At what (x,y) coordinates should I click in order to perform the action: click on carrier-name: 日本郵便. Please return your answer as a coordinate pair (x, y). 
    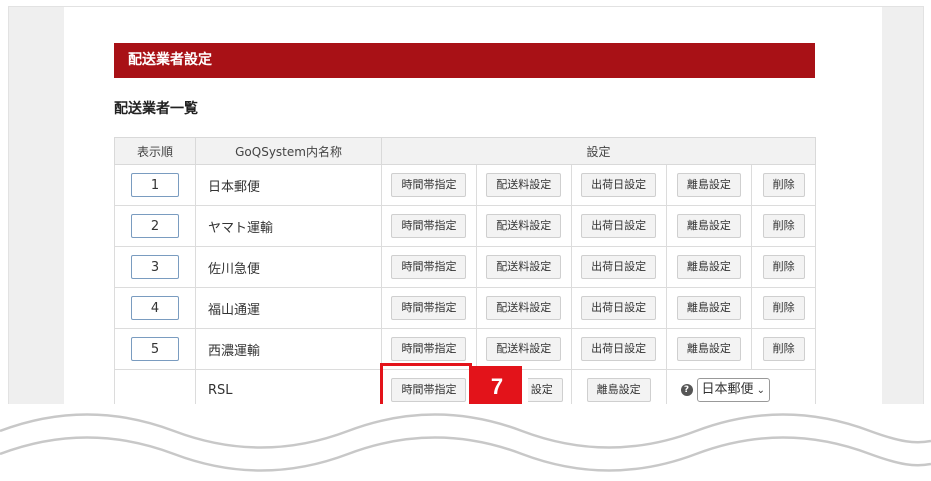
    Looking at the image, I should click on (289, 185).